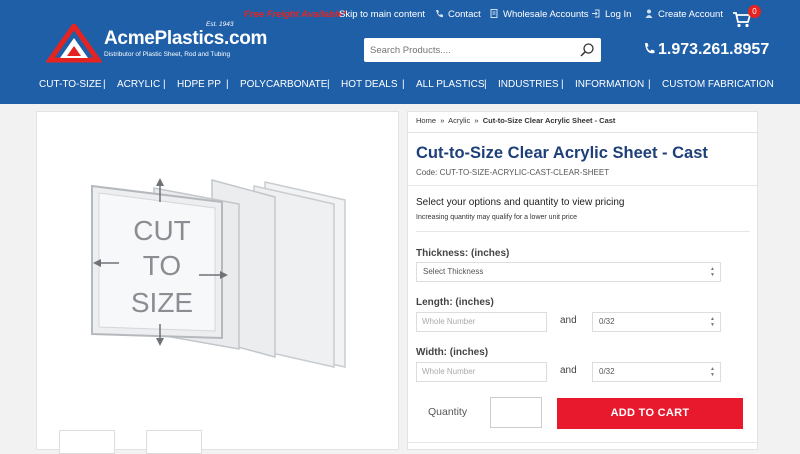  Describe the element at coordinates (382, 14) in the screenshot. I see `skip-link: Skip to main content` at that location.